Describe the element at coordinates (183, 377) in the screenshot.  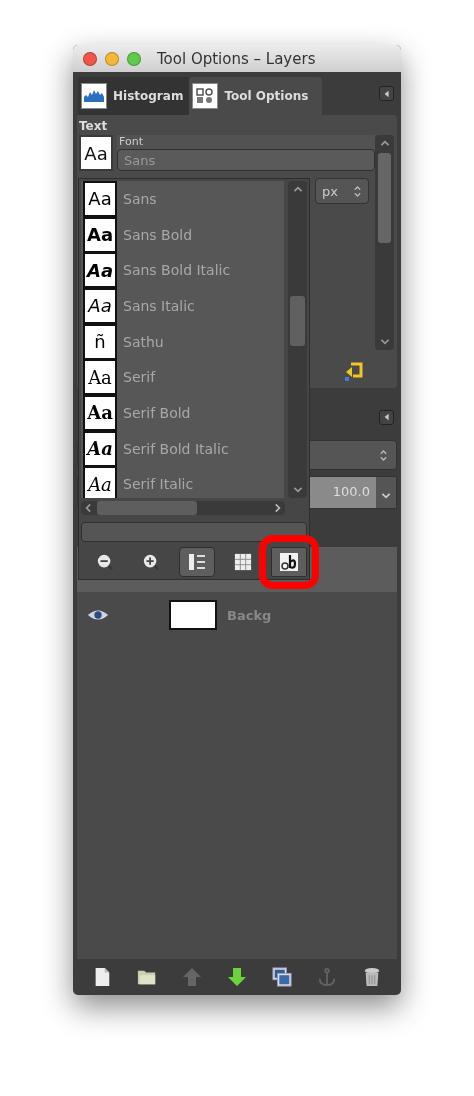
I see `font-list-item: Aa Serif` at that location.